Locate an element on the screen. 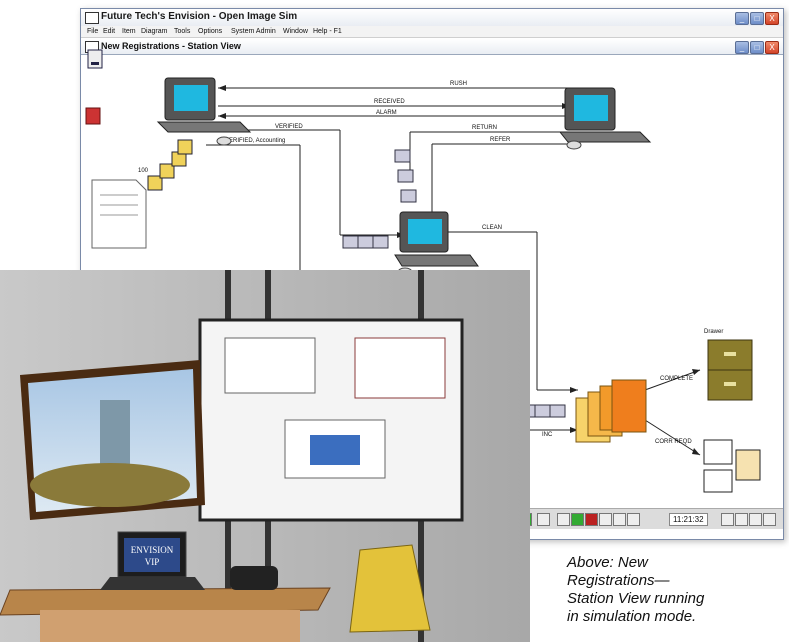 The height and width of the screenshot is (642, 789). laptop-screen-text: ENVISION is located at coordinates (152, 550).